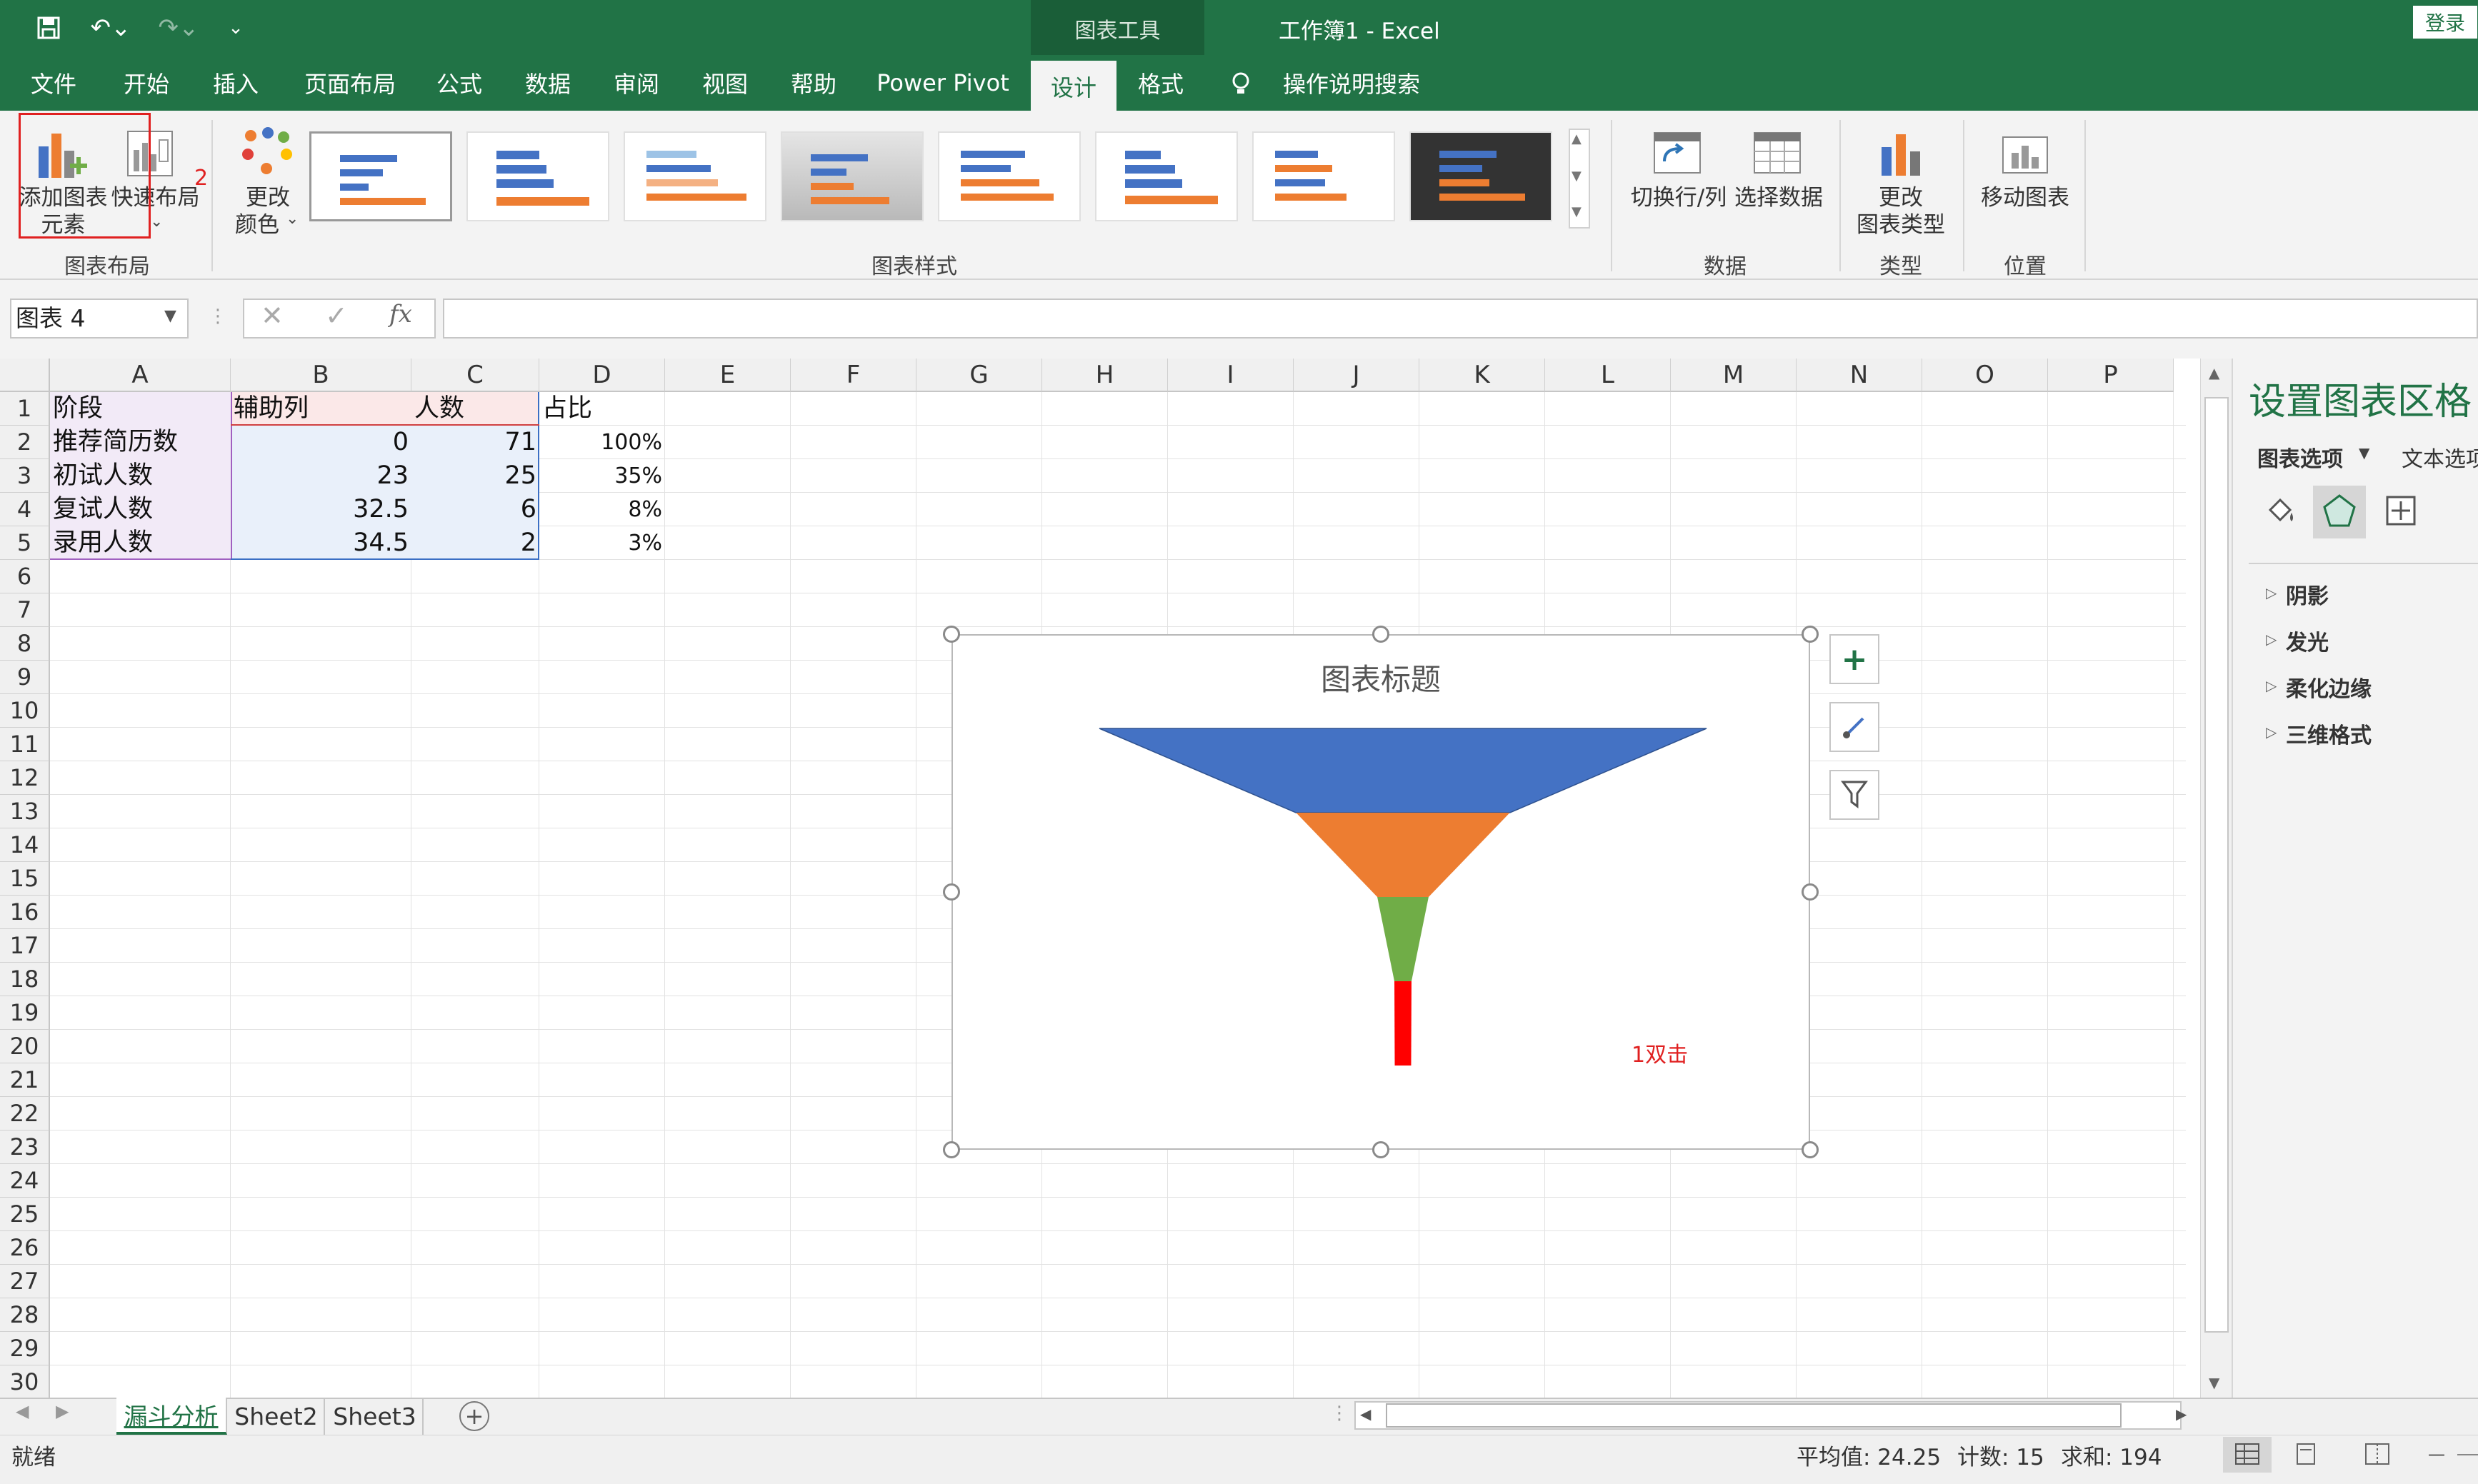 This screenshot has height=1484, width=2478. What do you see at coordinates (25, 1013) in the screenshot?
I see `row-header: 19` at bounding box center [25, 1013].